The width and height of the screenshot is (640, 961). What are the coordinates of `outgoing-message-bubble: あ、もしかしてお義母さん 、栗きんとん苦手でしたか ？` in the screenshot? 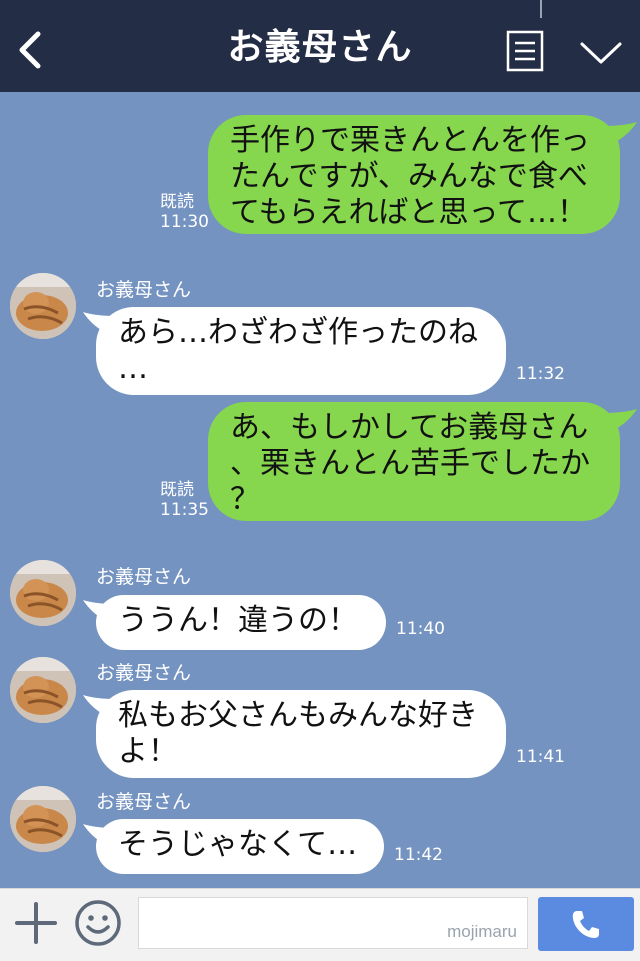 It's located at (414, 461).